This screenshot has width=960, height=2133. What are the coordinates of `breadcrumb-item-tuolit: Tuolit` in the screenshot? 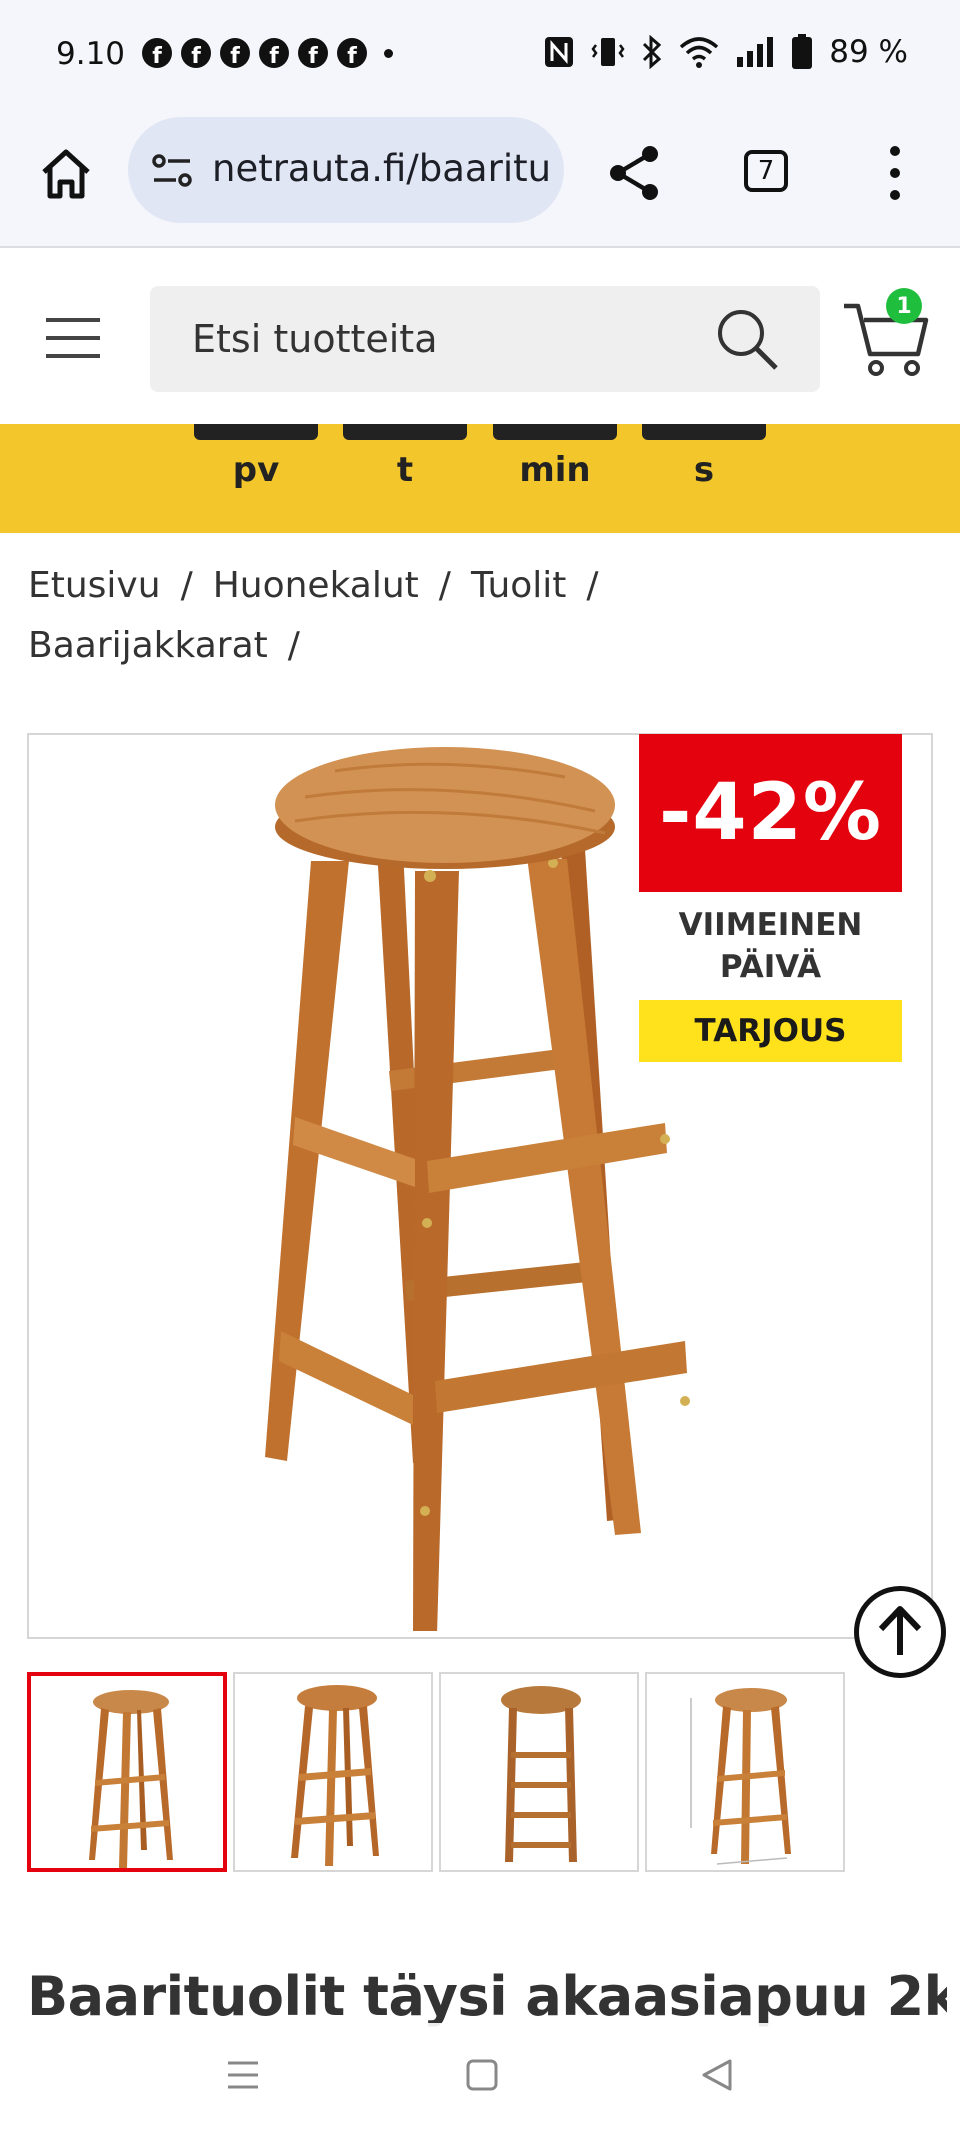 It's located at (518, 585).